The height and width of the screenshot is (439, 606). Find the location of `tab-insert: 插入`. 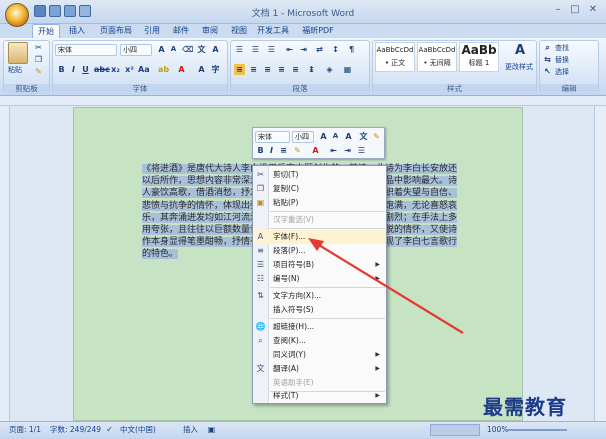

tab-insert: 插入 is located at coordinates (77, 31).